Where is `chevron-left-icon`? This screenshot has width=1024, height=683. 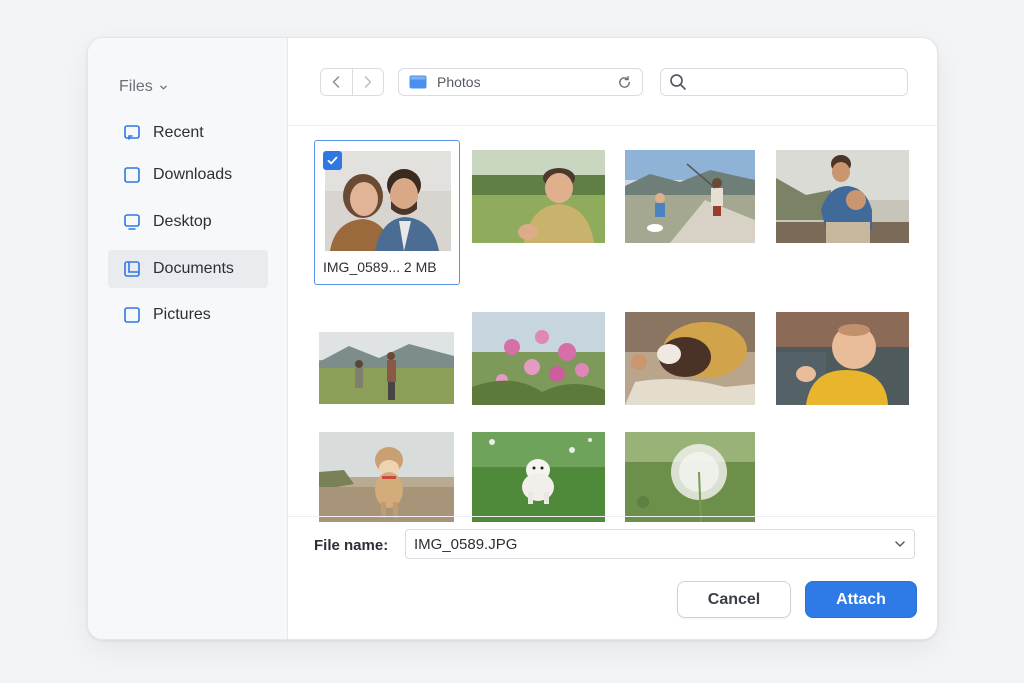
chevron-left-icon is located at coordinates (336, 82).